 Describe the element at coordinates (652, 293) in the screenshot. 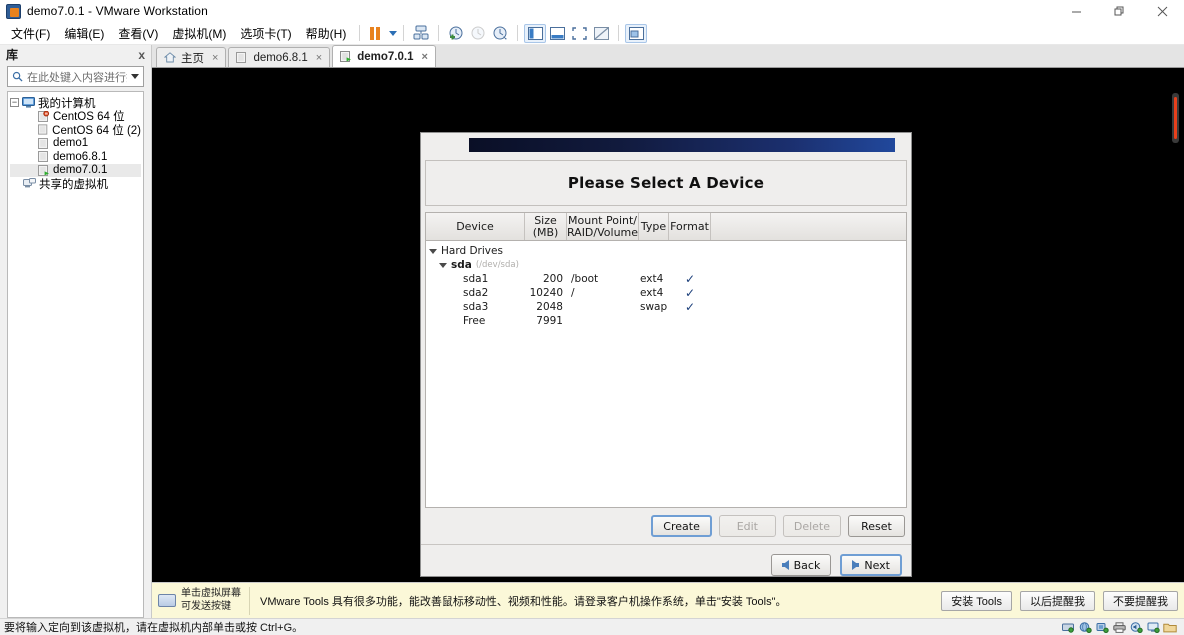

I see `cell-type: ext4` at that location.